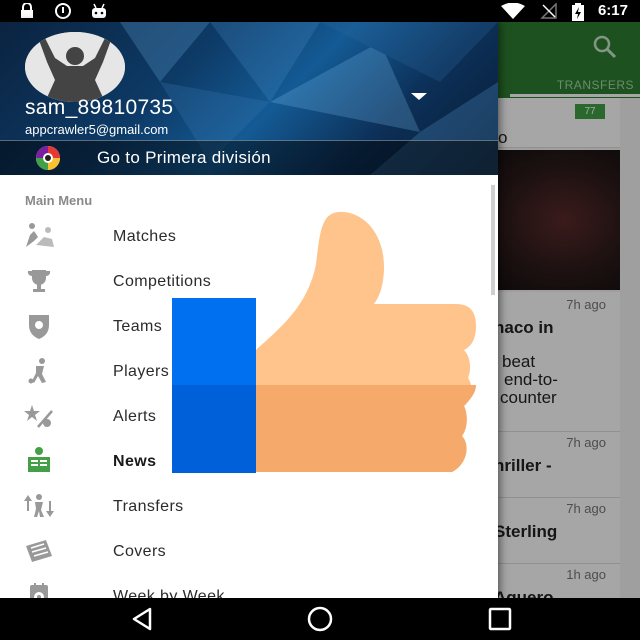 The image size is (640, 640). Describe the element at coordinates (612, 10) in the screenshot. I see `status-time: 6:17` at that location.